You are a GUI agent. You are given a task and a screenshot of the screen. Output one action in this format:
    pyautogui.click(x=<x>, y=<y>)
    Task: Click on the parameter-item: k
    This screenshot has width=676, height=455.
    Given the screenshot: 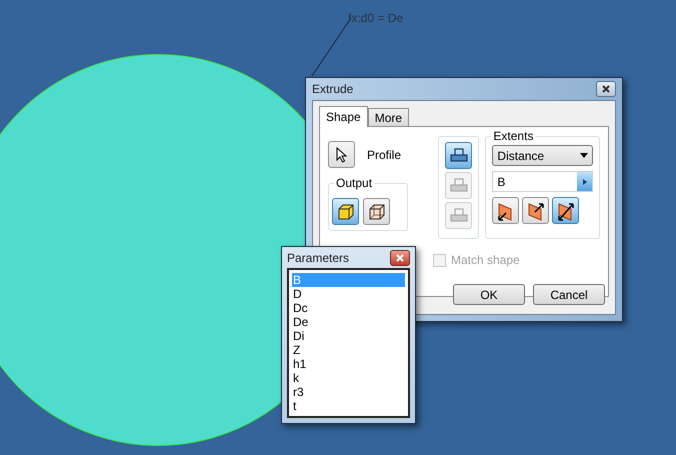 What is the action you would take?
    pyautogui.click(x=348, y=378)
    